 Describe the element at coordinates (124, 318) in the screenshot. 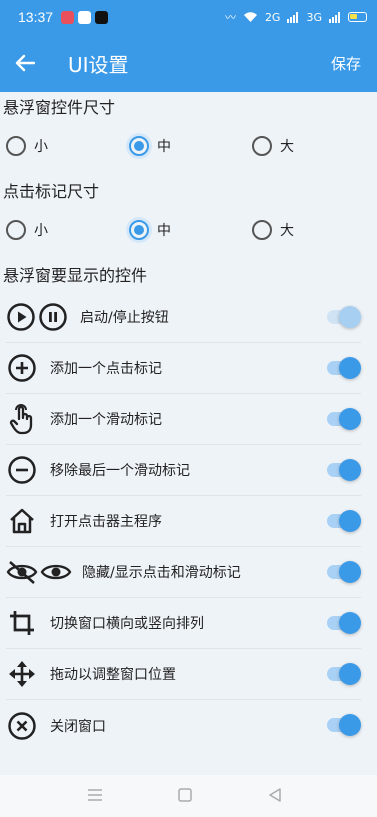

I see `control-label: 启动/停止按钮` at that location.